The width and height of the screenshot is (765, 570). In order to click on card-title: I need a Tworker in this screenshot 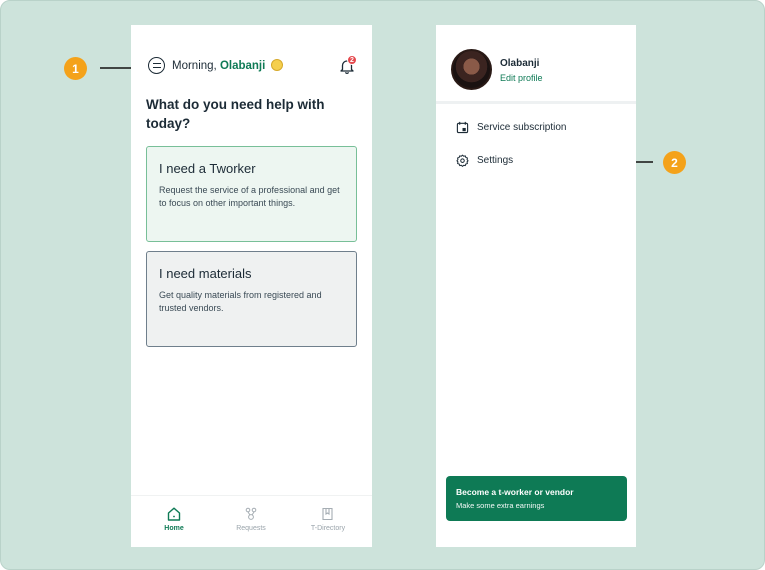, I will do `click(207, 168)`.